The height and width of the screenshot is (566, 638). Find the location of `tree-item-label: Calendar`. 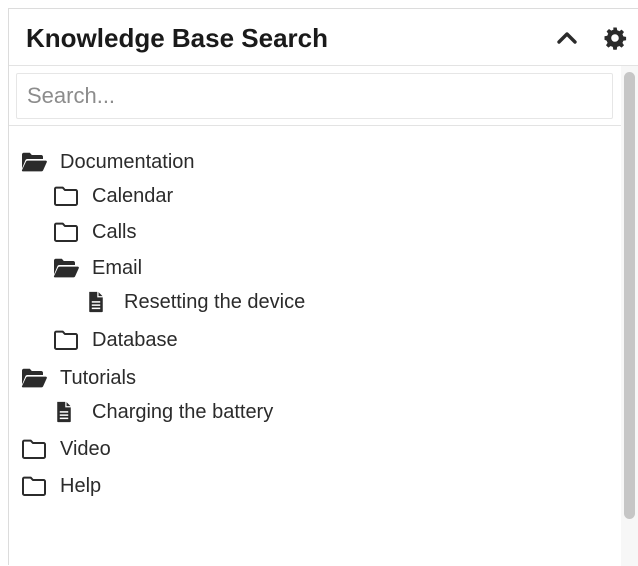

tree-item-label: Calendar is located at coordinates (133, 195).